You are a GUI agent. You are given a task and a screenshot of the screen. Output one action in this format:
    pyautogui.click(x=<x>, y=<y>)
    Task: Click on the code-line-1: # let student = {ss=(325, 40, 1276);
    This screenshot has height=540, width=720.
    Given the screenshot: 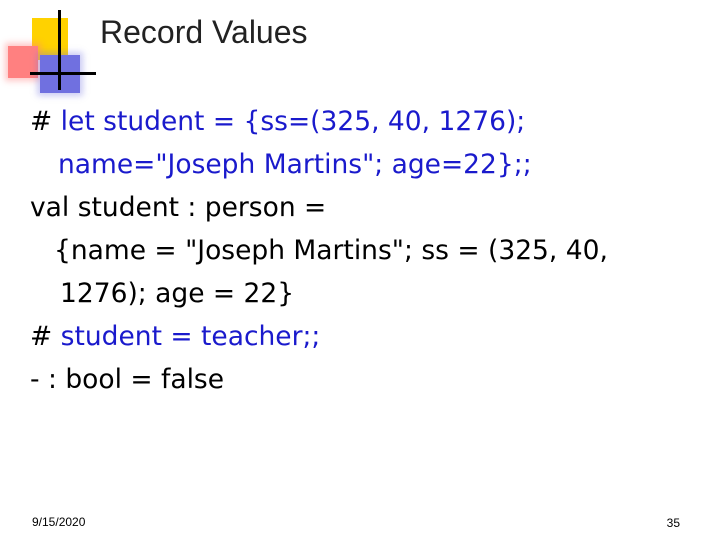 What is the action you would take?
    pyautogui.click(x=365, y=121)
    